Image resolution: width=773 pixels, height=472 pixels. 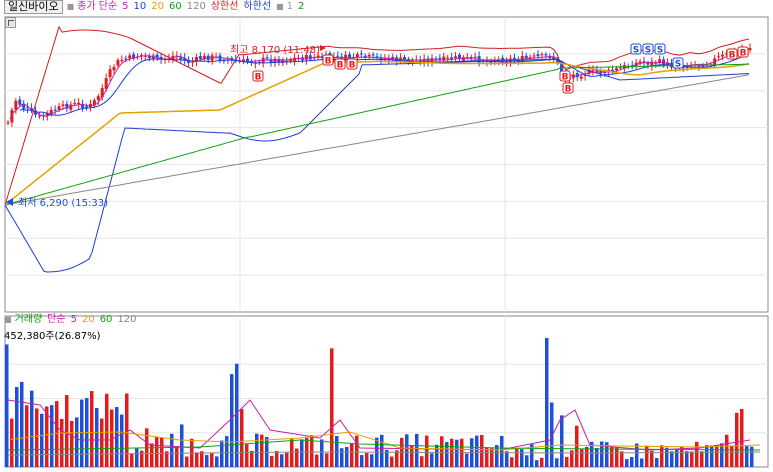 I want to click on legend-marker-icon: ■, so click(x=8, y=319).